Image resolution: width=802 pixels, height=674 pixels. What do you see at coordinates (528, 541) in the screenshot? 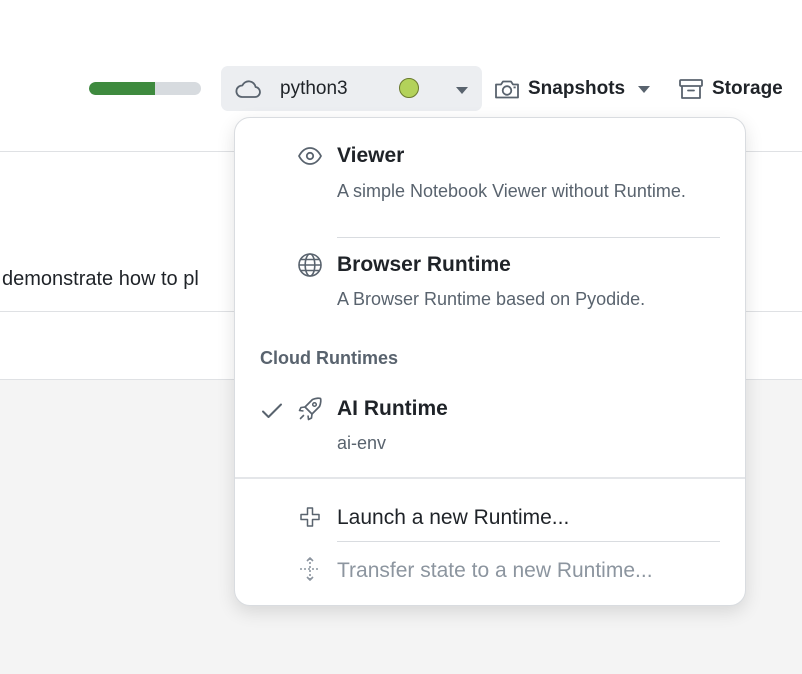
I see `menu-separator` at bounding box center [528, 541].